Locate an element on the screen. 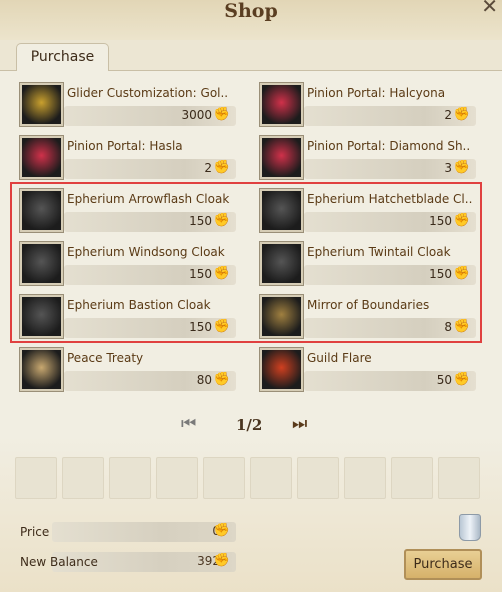 This screenshot has height=592, width=502. balance-label: New Balance is located at coordinates (59, 562).